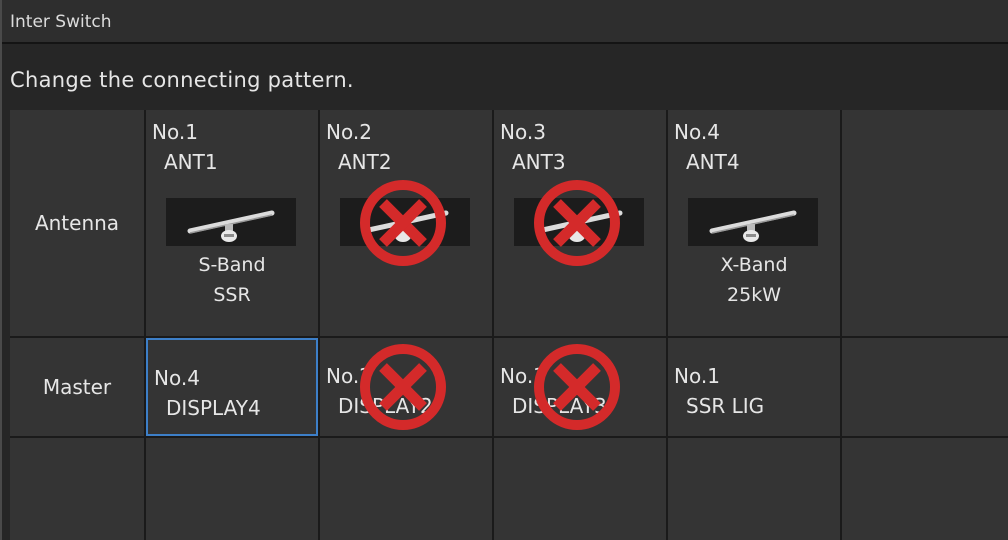  I want to click on master-number: No.1, so click(697, 376).